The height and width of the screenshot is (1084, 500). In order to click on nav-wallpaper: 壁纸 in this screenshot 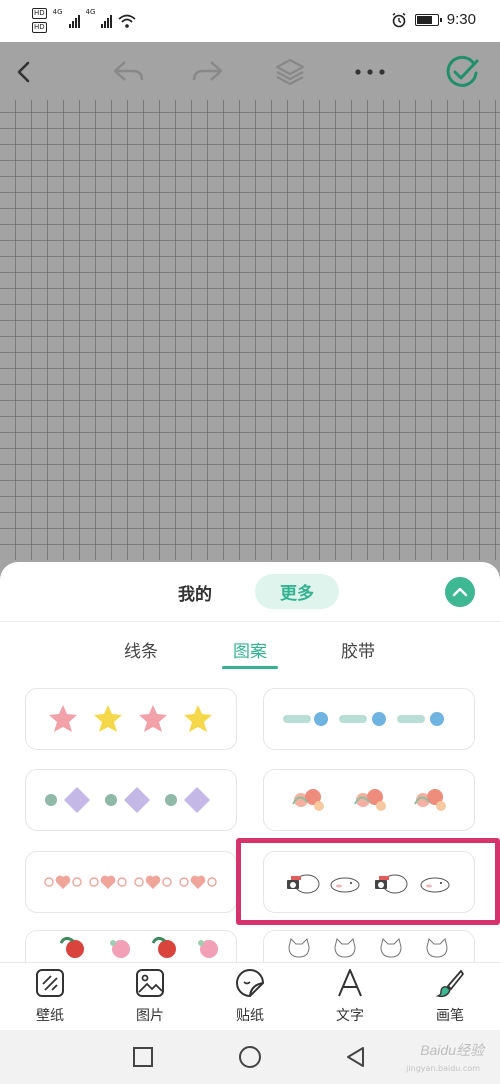, I will do `click(50, 997)`.